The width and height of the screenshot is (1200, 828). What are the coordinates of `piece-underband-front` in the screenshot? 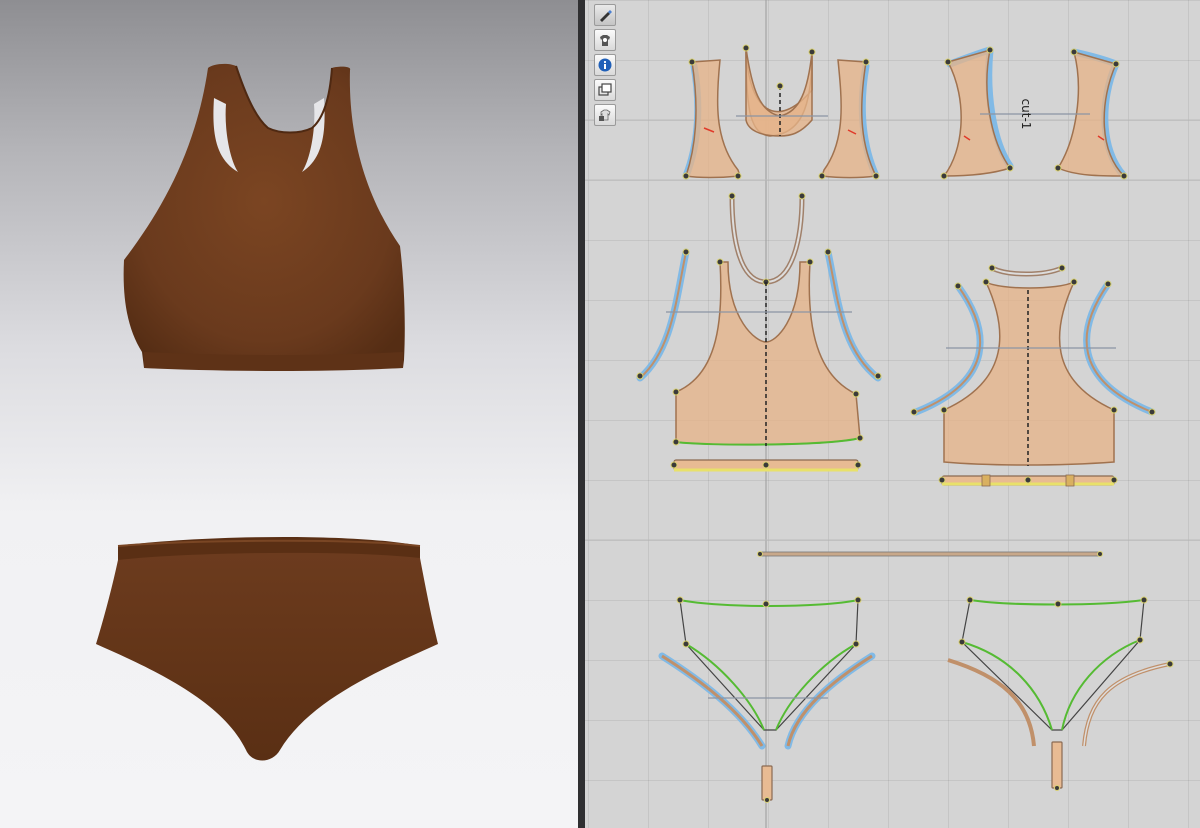 It's located at (766, 465).